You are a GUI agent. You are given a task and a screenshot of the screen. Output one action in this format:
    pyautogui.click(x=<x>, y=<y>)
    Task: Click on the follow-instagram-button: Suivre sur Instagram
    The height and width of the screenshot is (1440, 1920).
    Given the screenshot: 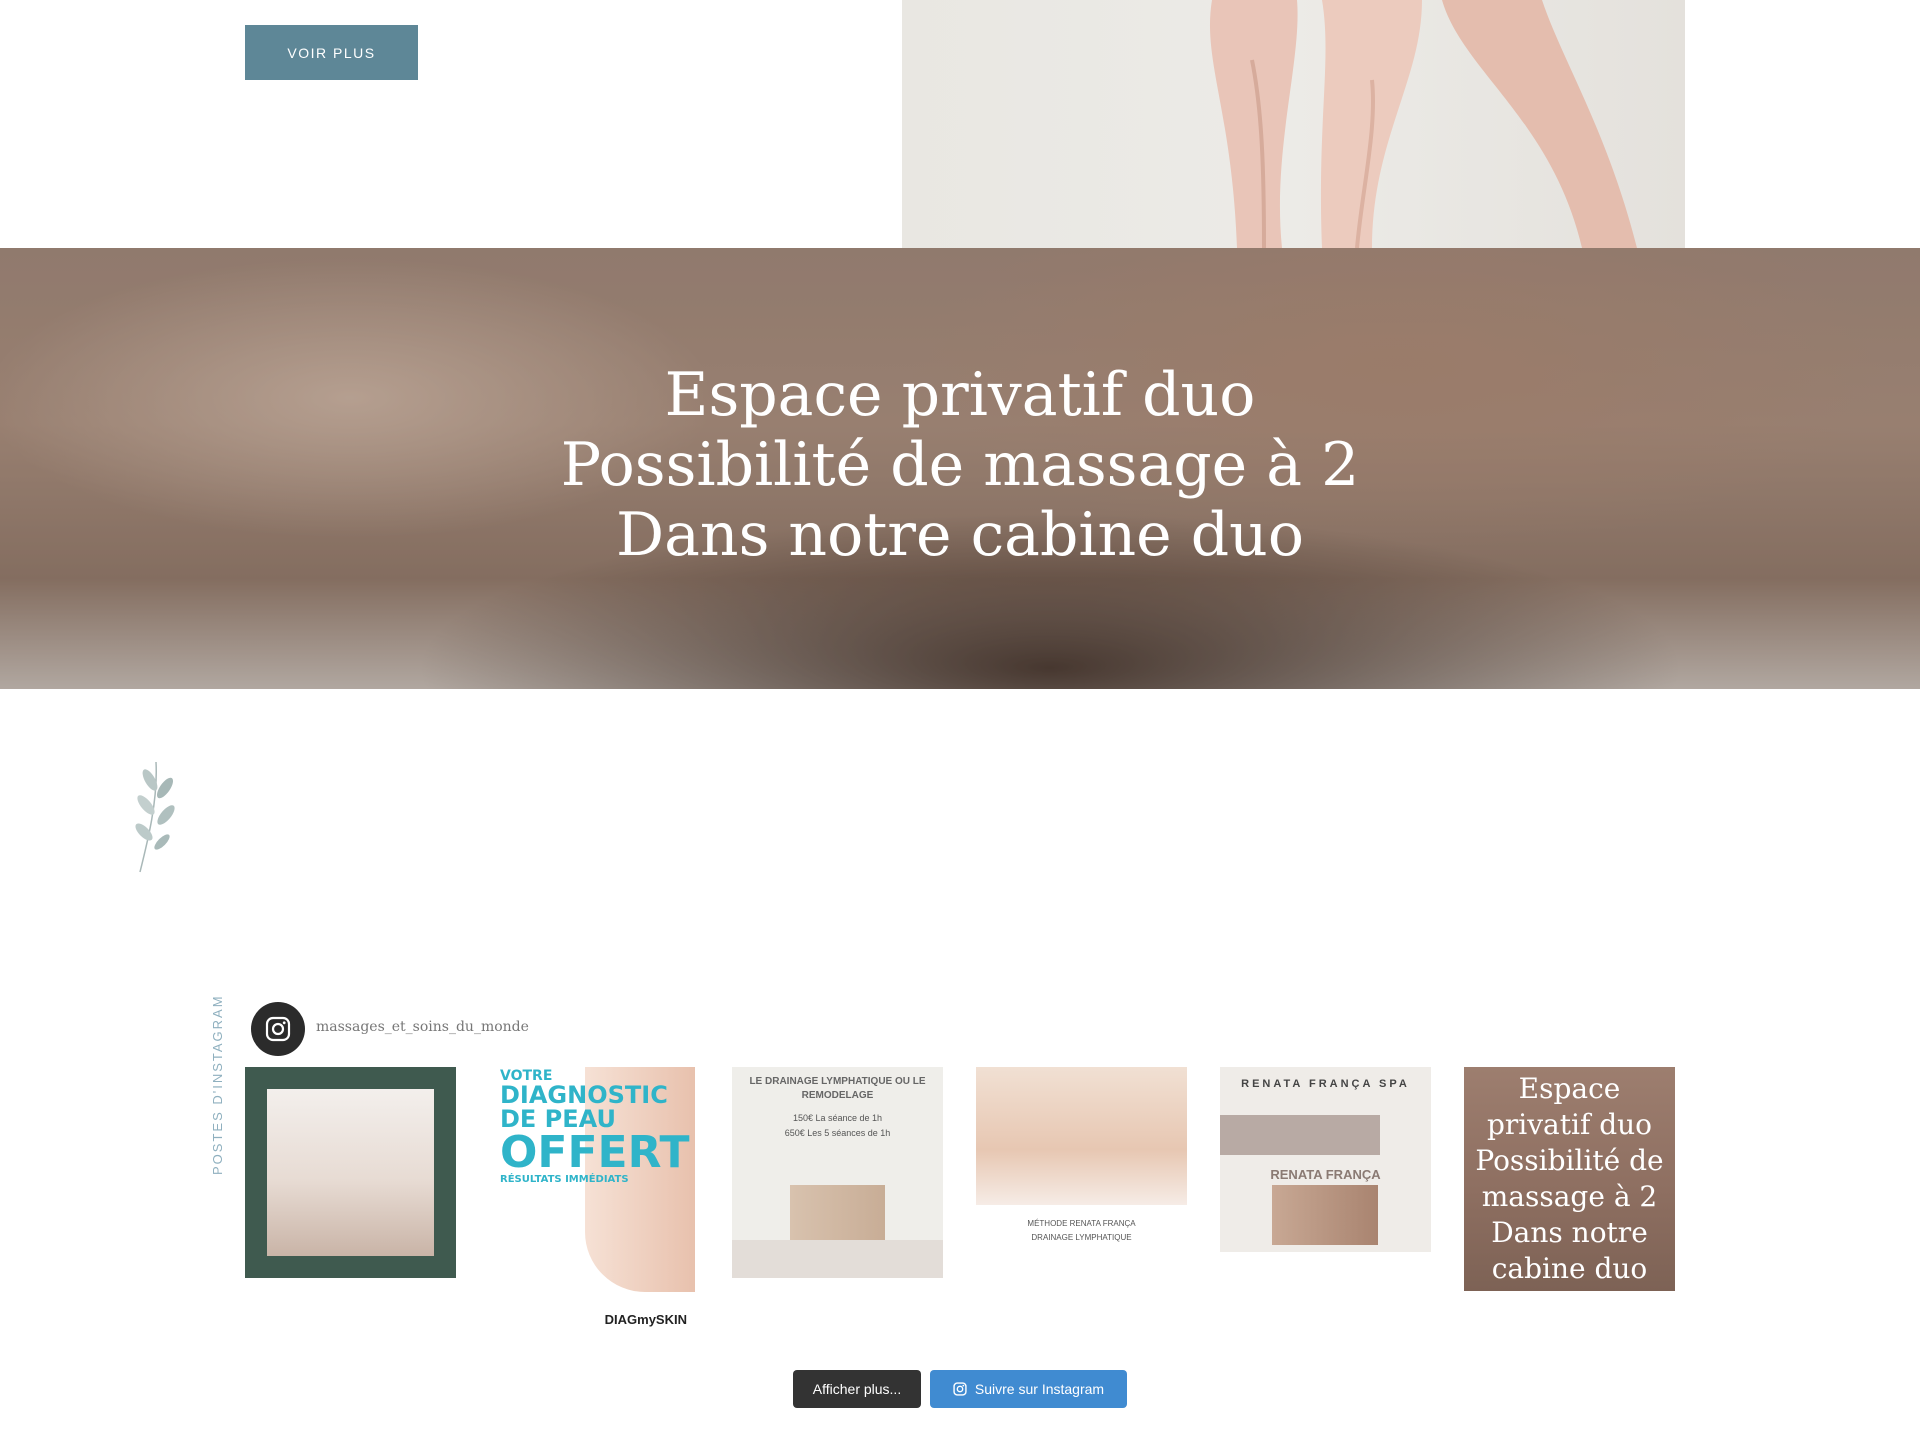 What is the action you would take?
    pyautogui.click(x=1028, y=1389)
    